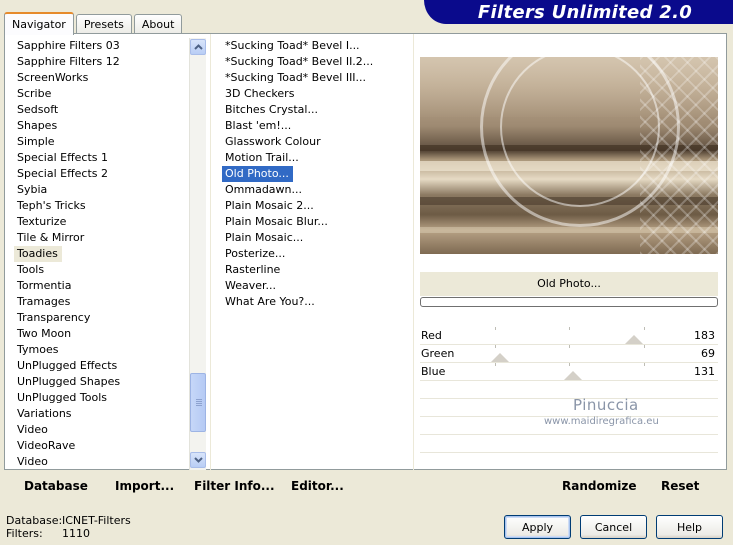 The image size is (733, 545). What do you see at coordinates (38, 254) in the screenshot?
I see `list-item: Toadies` at bounding box center [38, 254].